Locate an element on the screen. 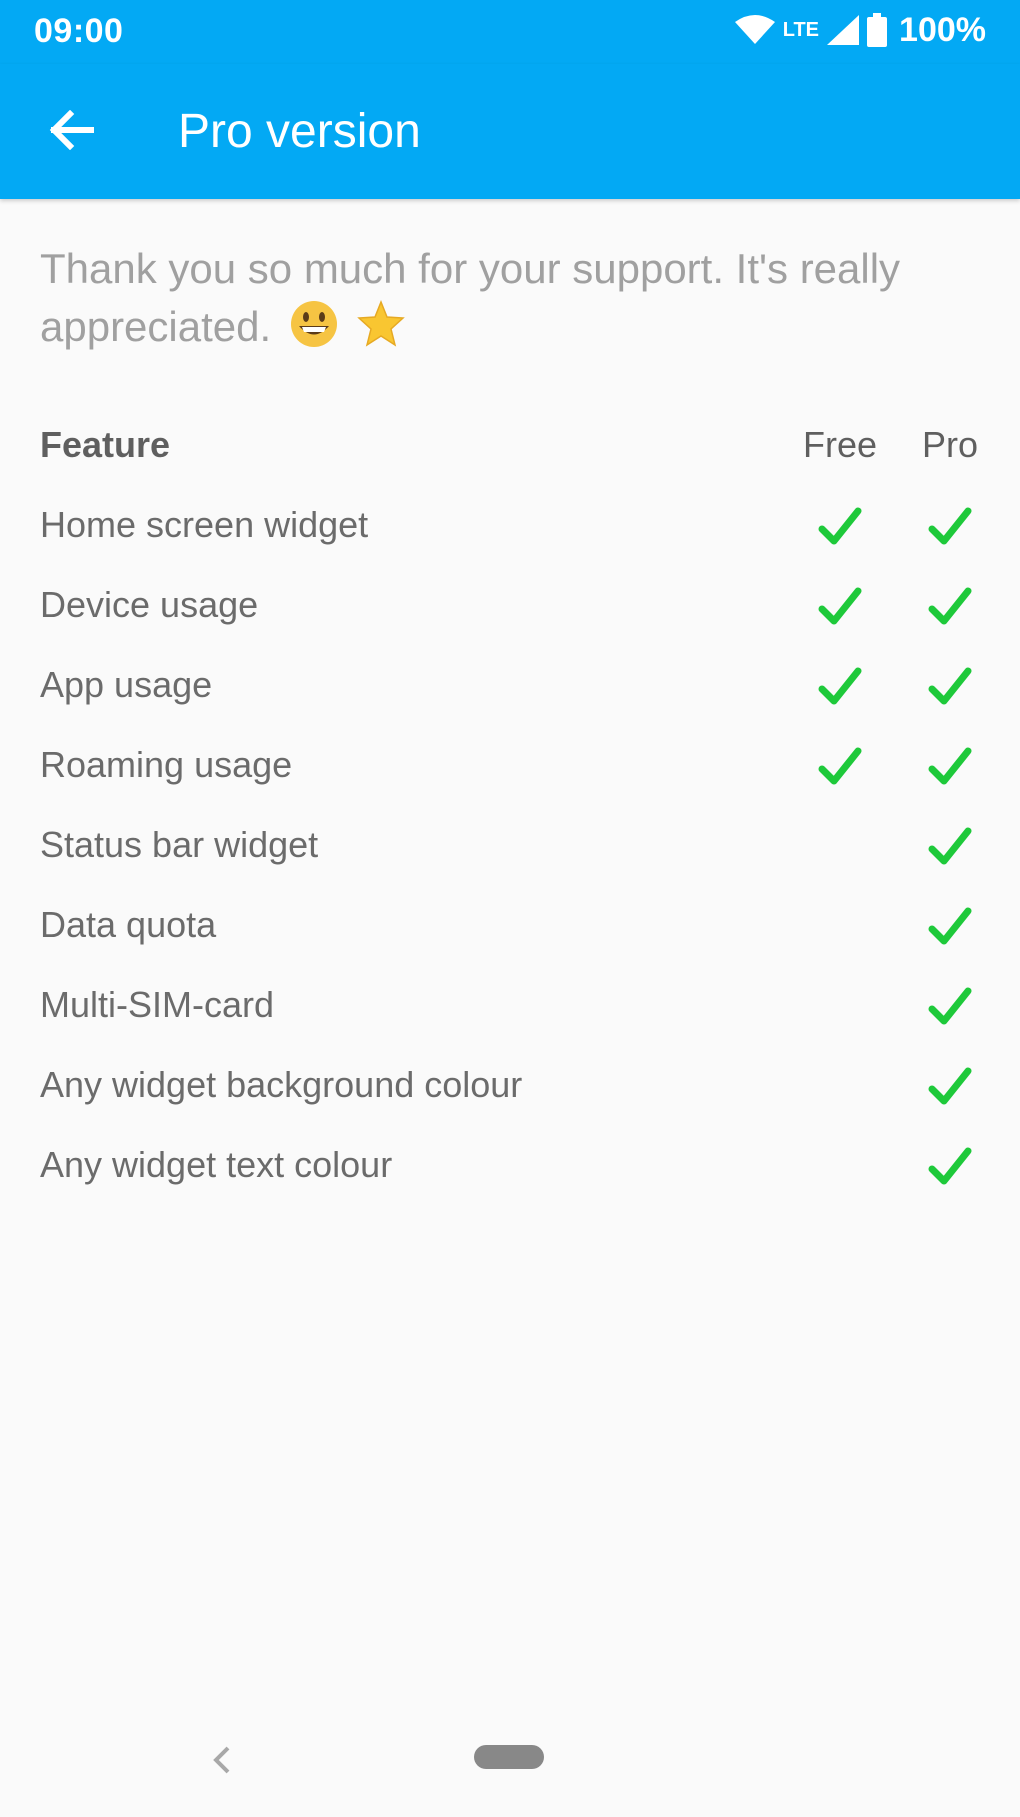 Image resolution: width=1020 pixels, height=1817 pixels. chevron-left-icon is located at coordinates (221, 1760).